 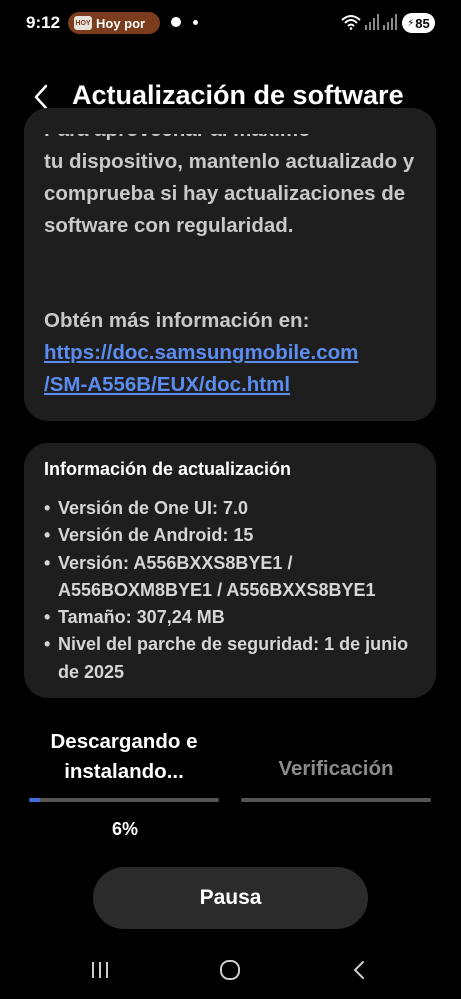 What do you see at coordinates (43, 22) in the screenshot?
I see `status-time: 9:12` at bounding box center [43, 22].